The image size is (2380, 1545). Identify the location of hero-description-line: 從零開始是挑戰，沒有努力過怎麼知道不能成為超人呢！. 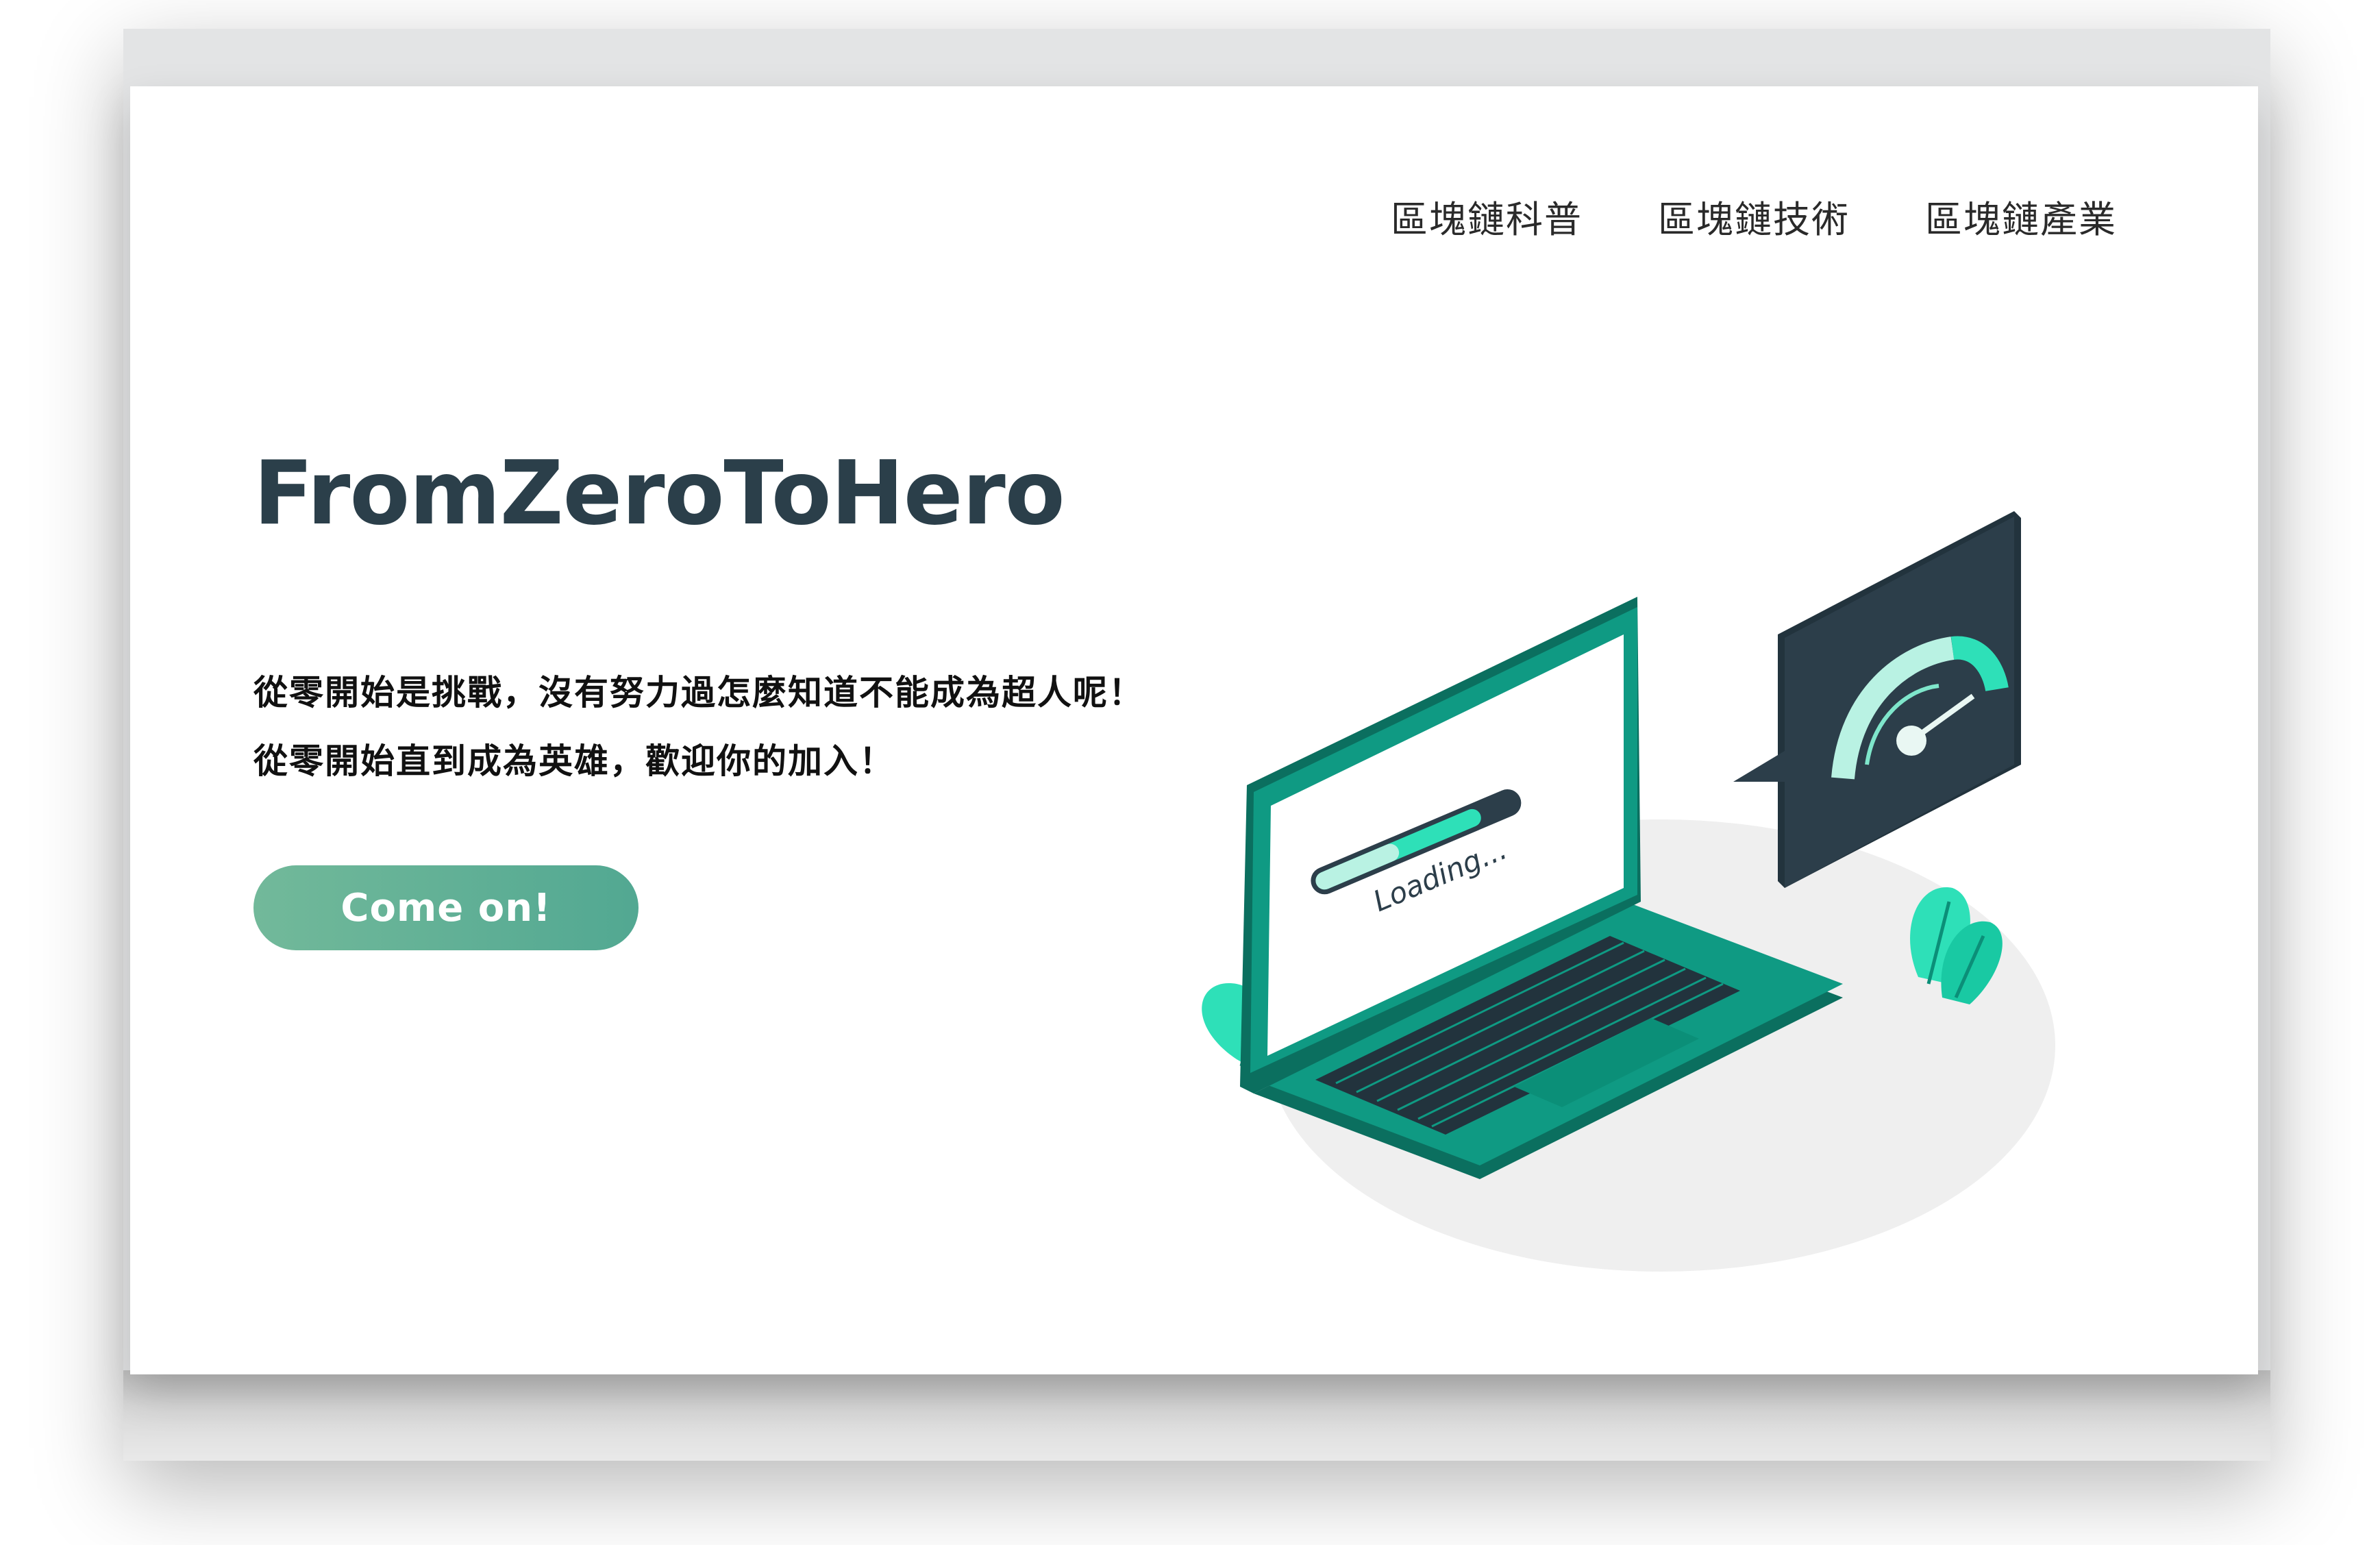
(698, 693).